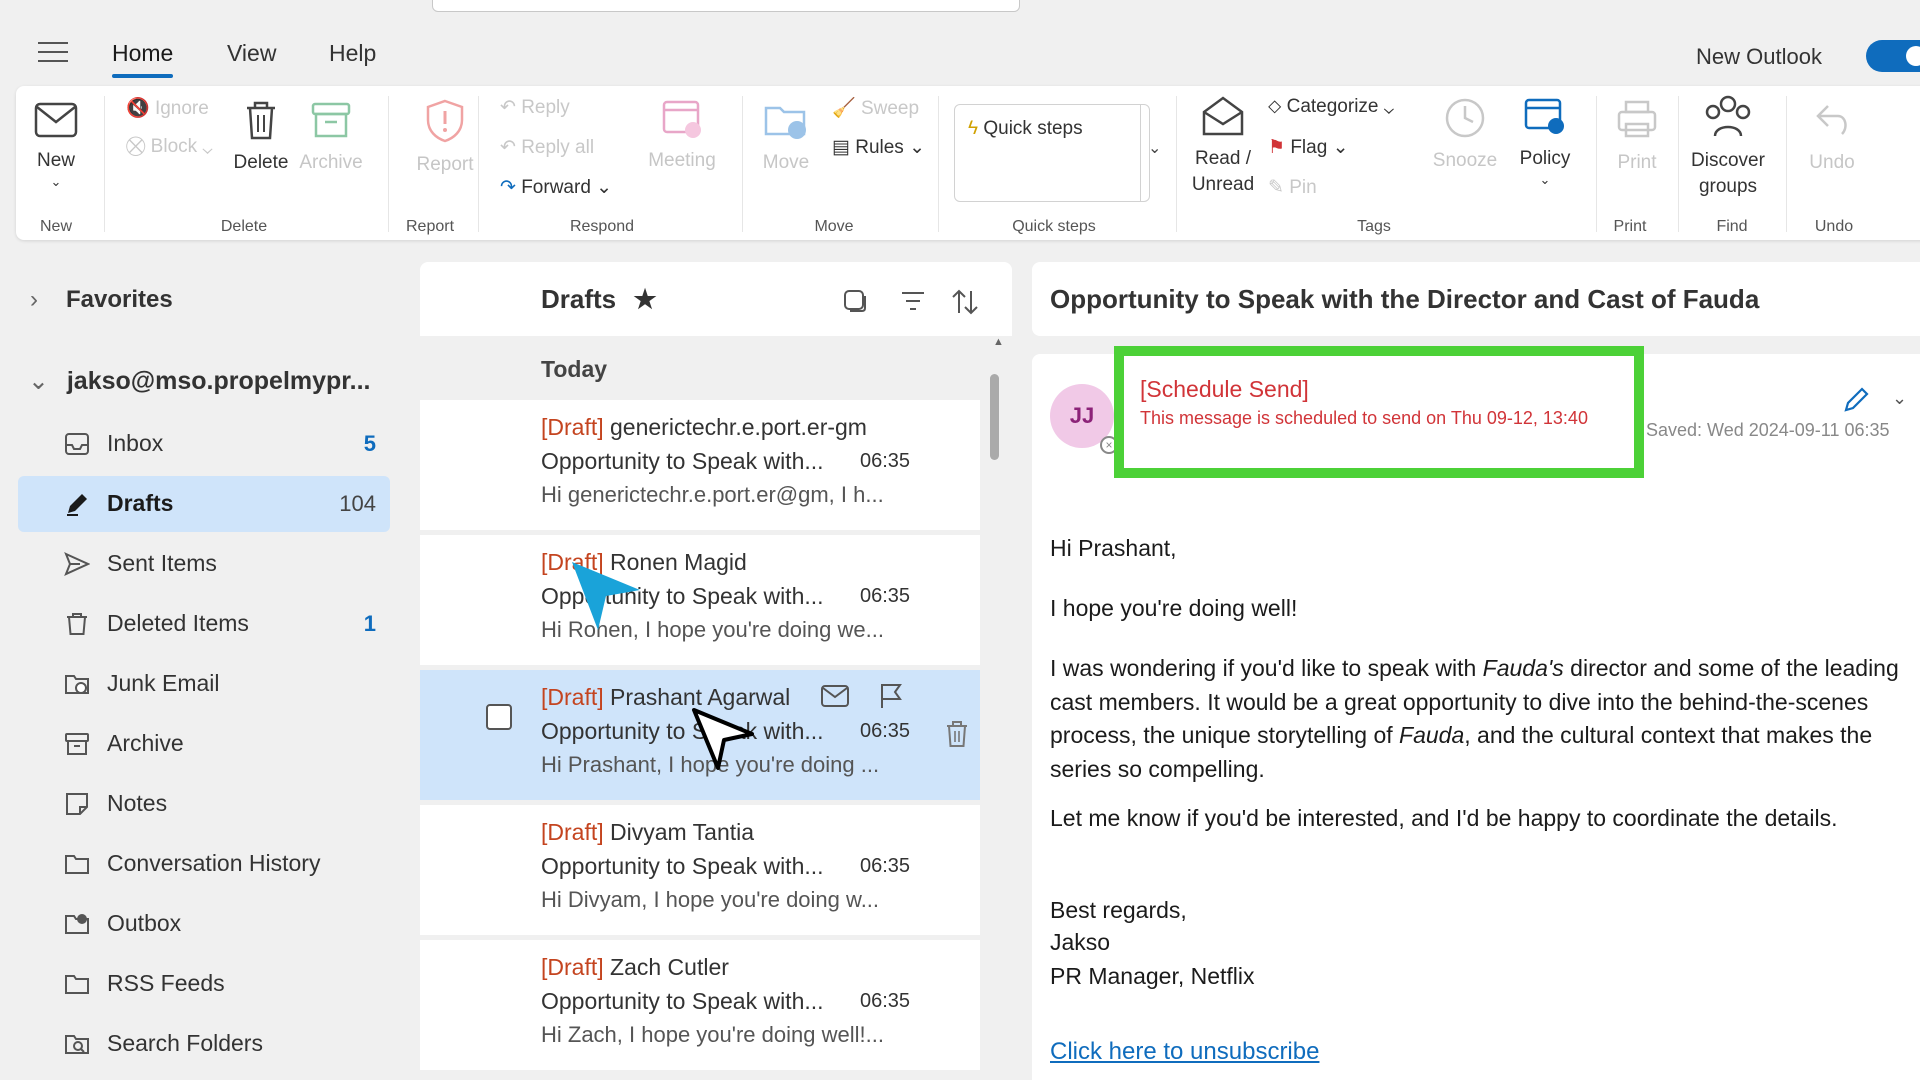 The height and width of the screenshot is (1080, 1920). Describe the element at coordinates (1637, 137) in the screenshot. I see `print-button: Print` at that location.